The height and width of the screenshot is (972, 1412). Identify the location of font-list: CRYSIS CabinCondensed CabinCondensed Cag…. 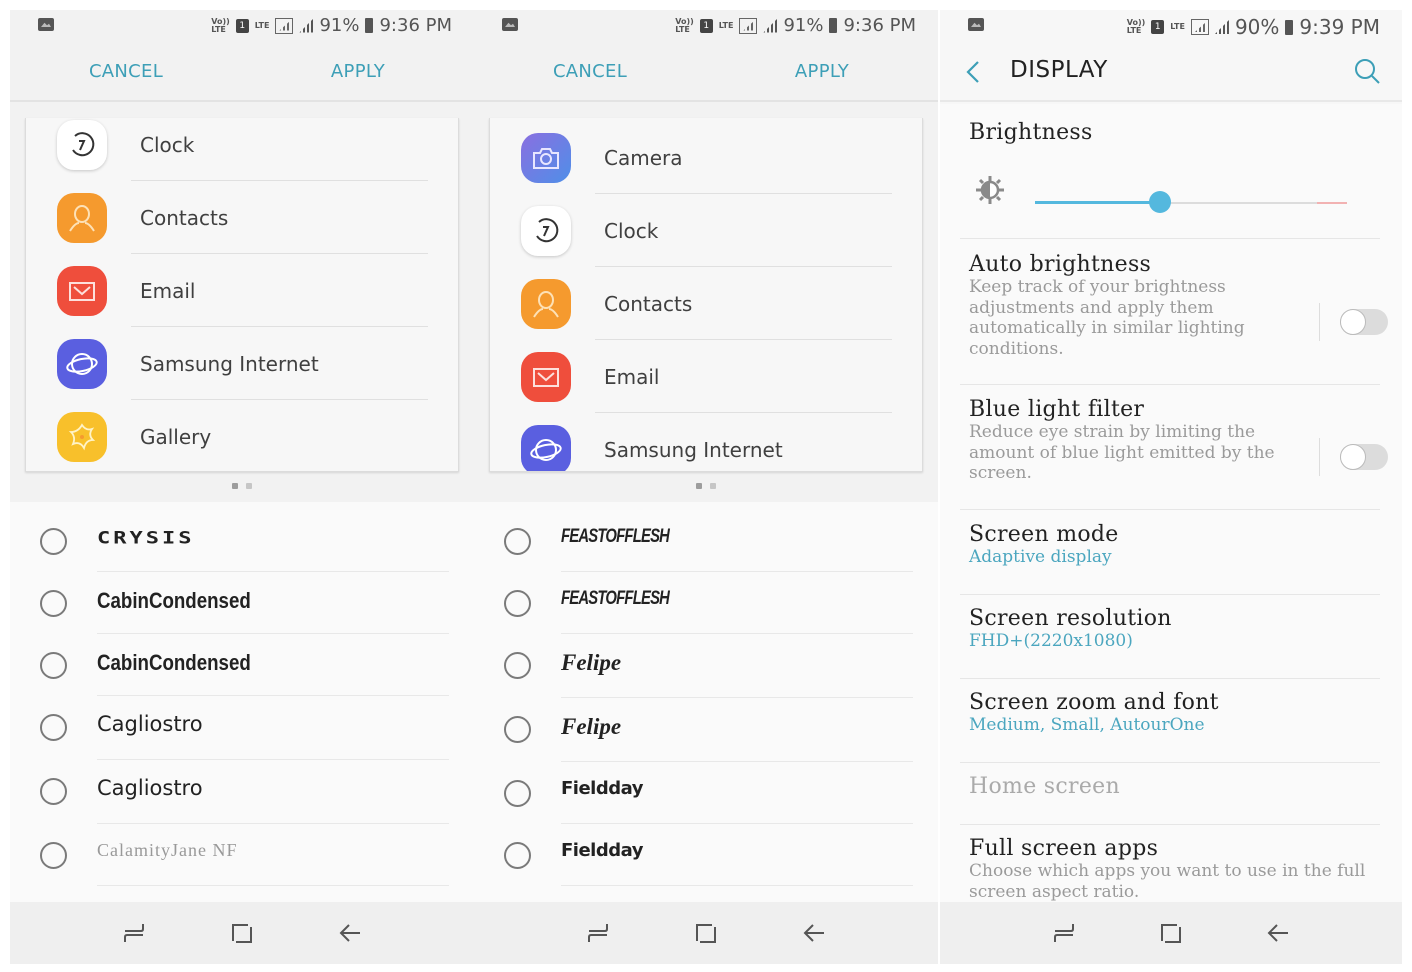
(242, 702).